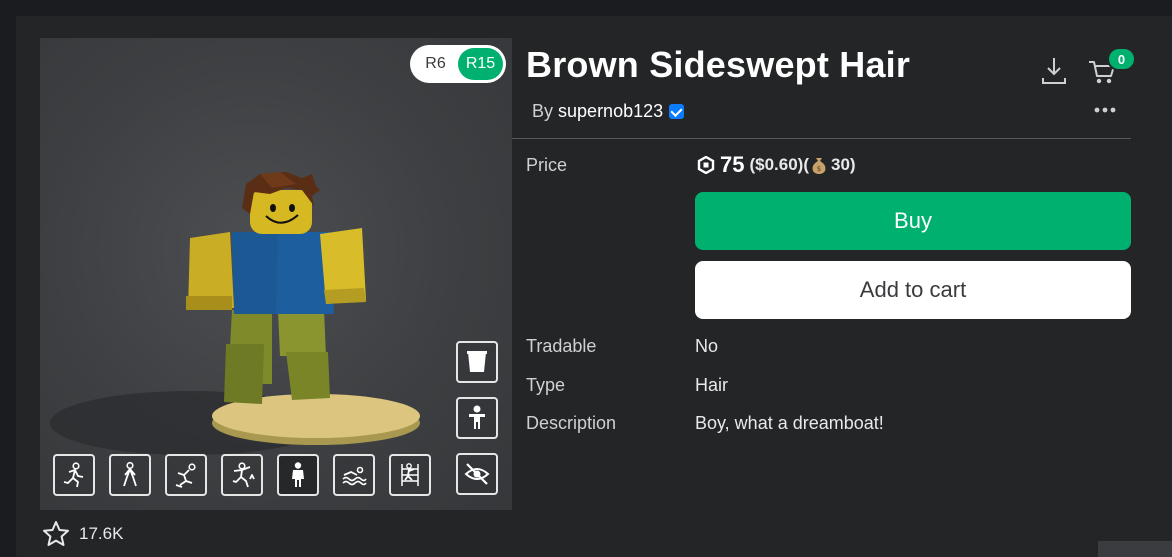  What do you see at coordinates (913, 290) in the screenshot?
I see `add-to-cart-button: Add to cart` at bounding box center [913, 290].